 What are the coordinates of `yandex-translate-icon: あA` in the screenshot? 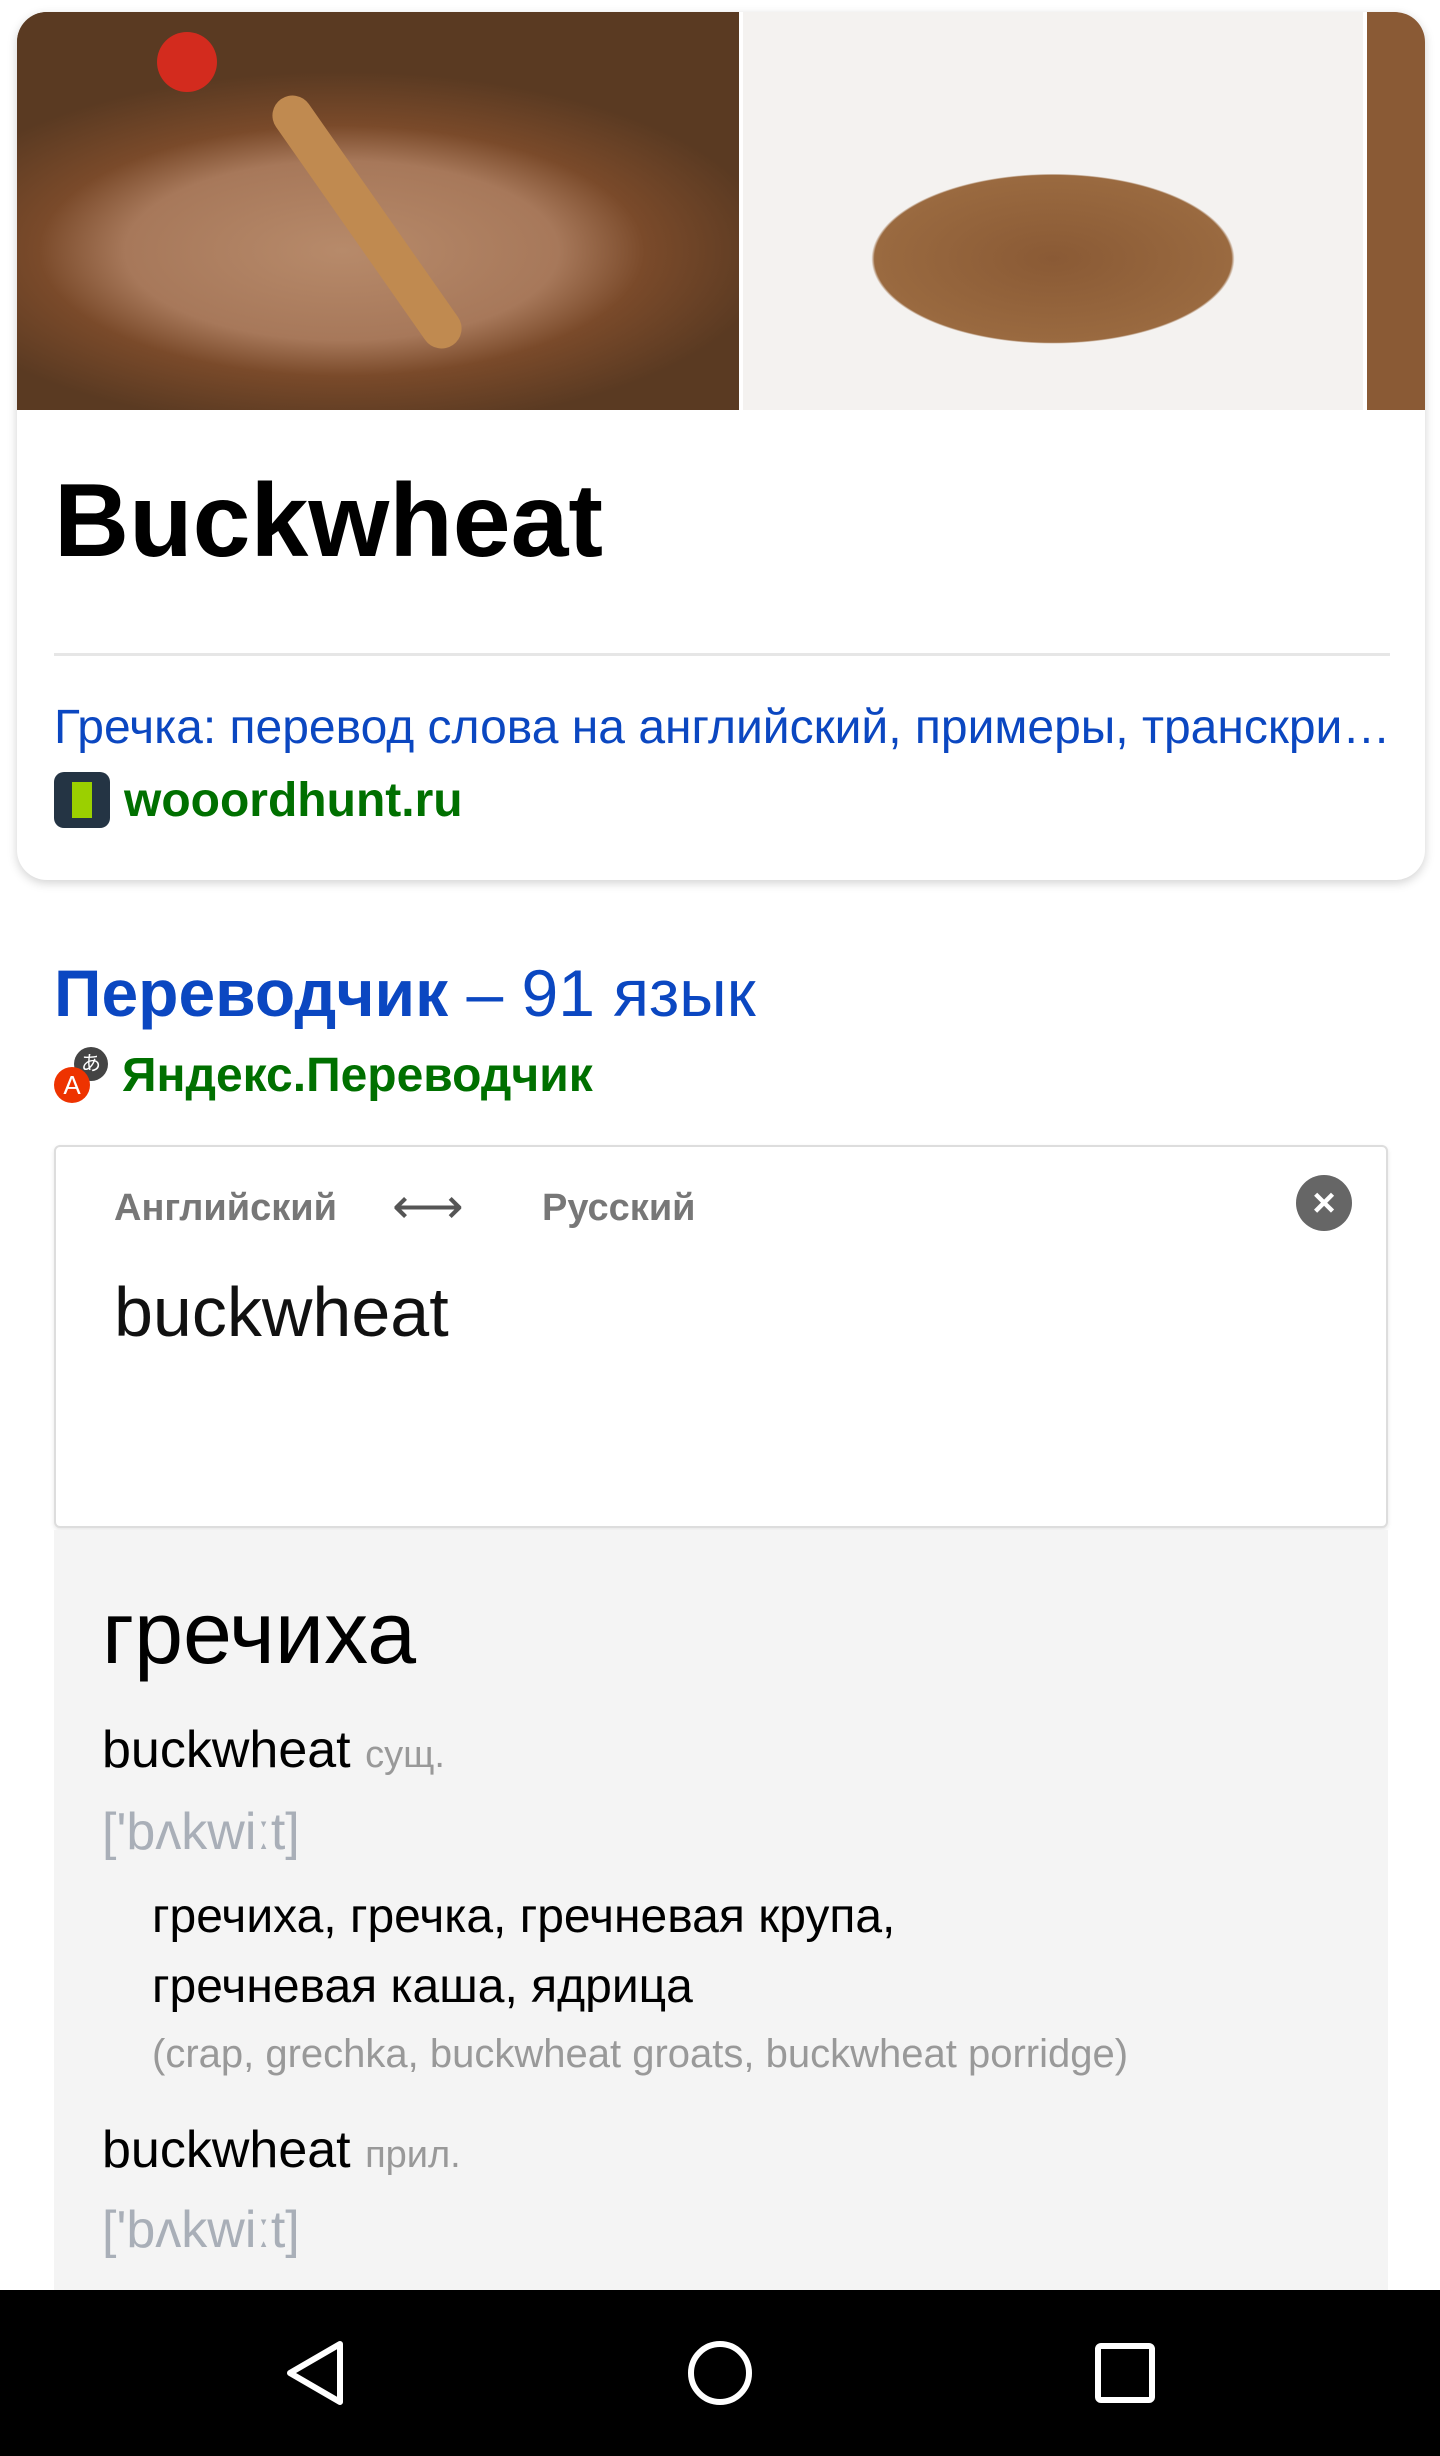 It's located at (82, 1075).